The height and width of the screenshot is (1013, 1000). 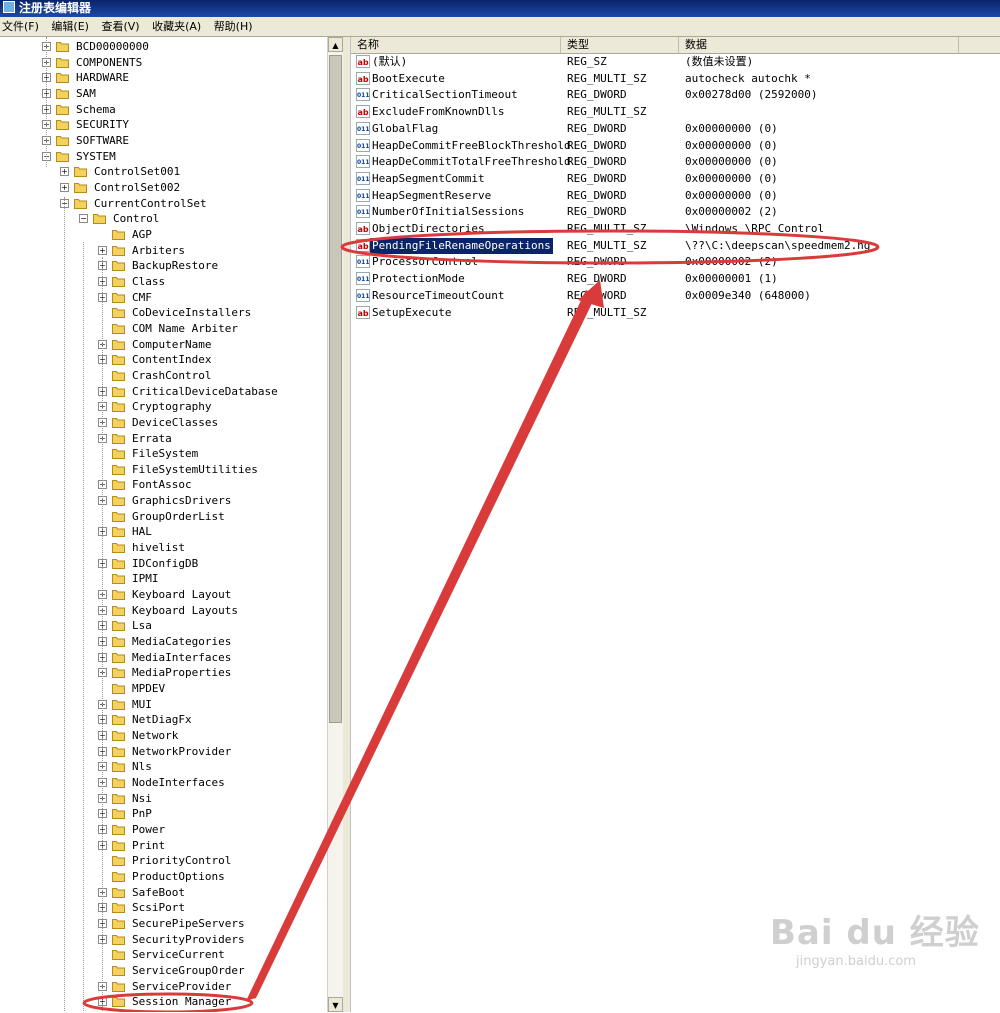 I want to click on scroll-up-button: ▲, so click(x=335, y=44).